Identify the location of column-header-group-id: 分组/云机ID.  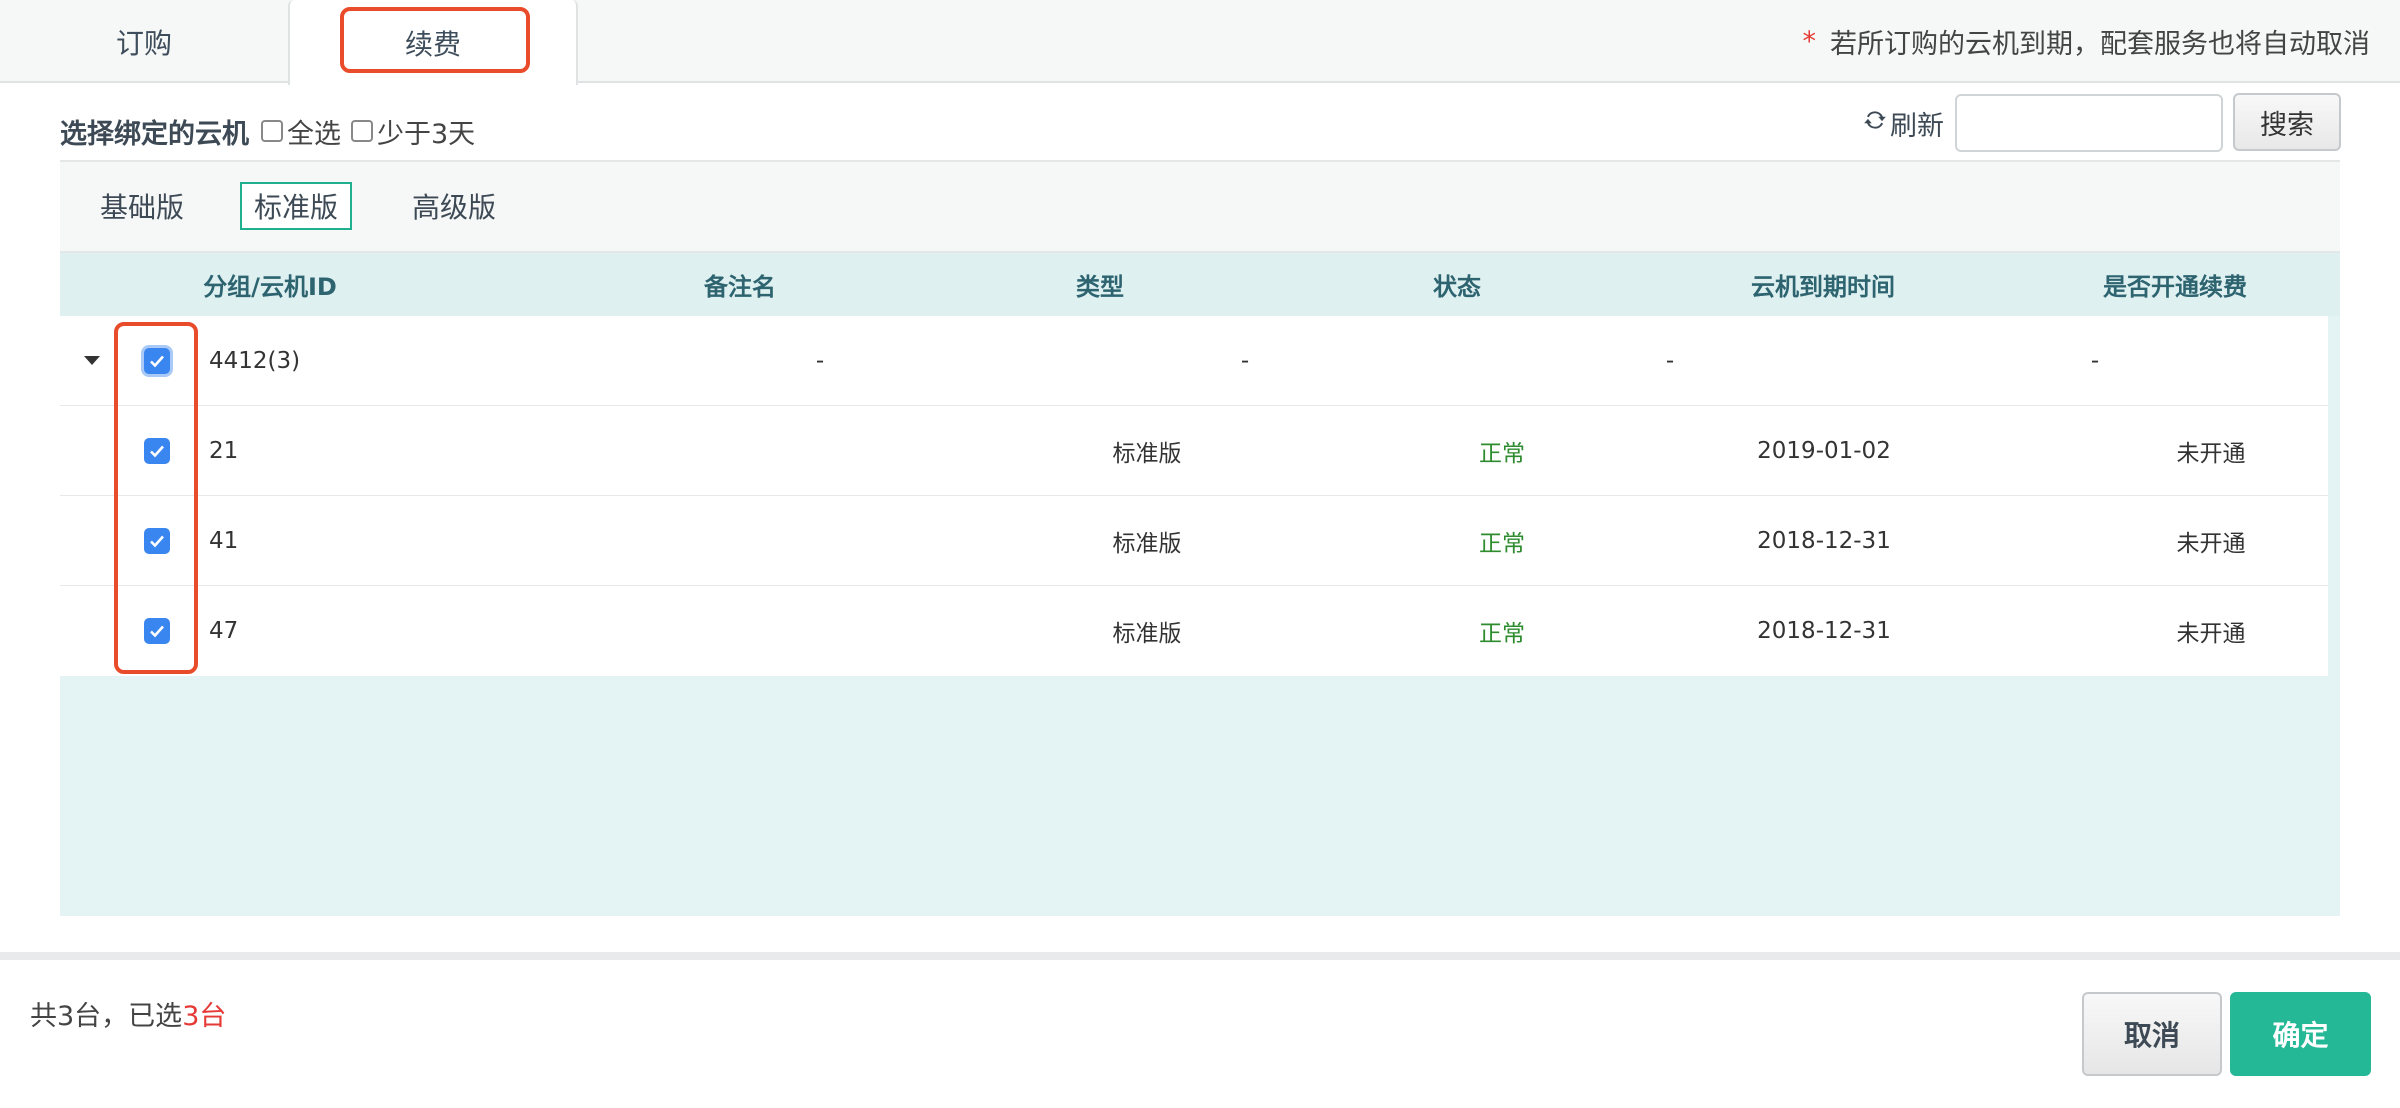
(270, 287).